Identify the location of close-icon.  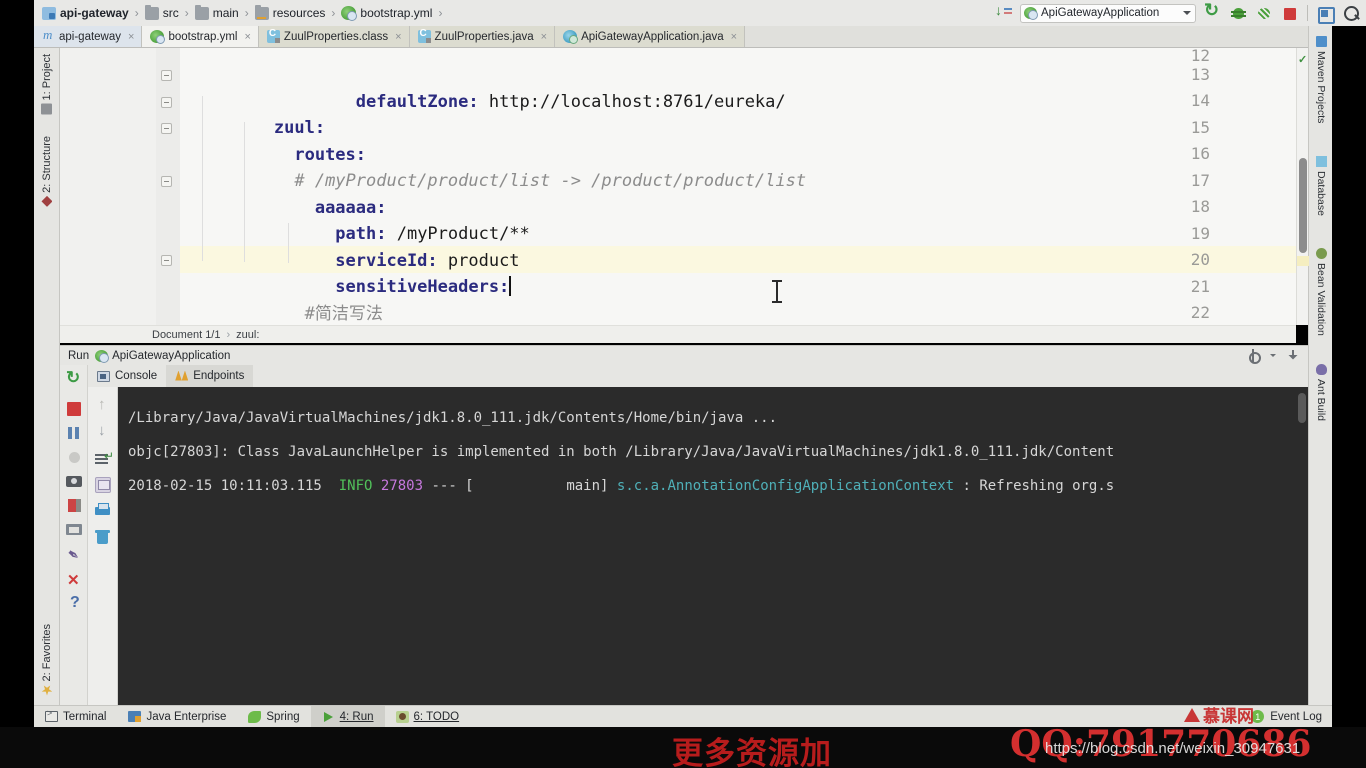
(74, 580).